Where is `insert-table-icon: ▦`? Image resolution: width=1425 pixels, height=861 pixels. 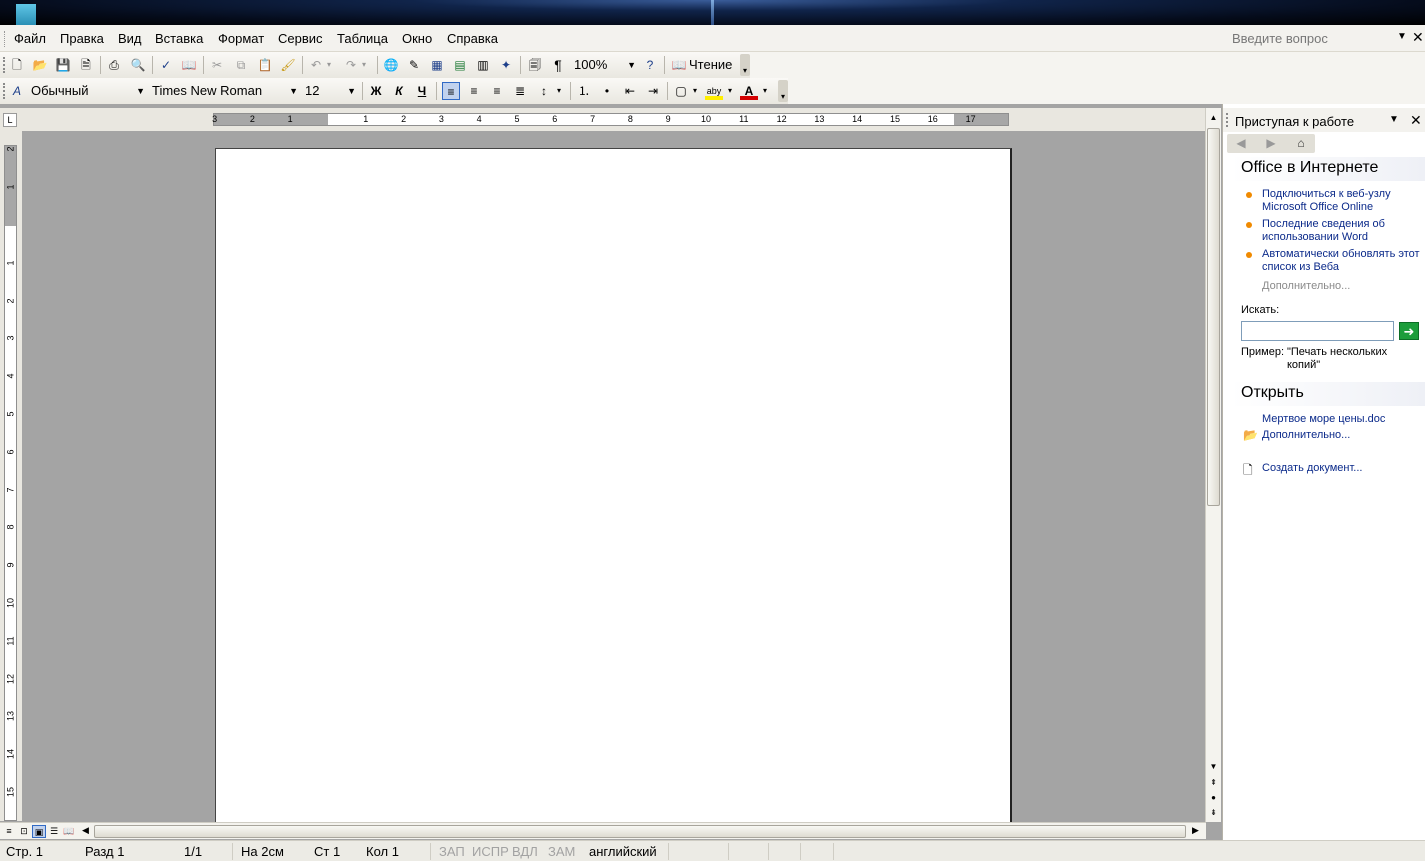
insert-table-icon: ▦ is located at coordinates (437, 65).